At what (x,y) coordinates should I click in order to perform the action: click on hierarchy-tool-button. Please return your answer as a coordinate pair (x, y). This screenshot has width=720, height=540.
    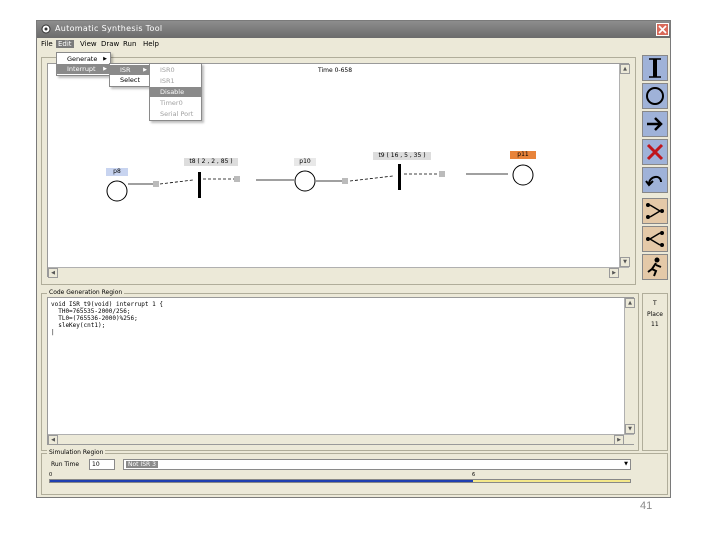
    Looking at the image, I should click on (655, 211).